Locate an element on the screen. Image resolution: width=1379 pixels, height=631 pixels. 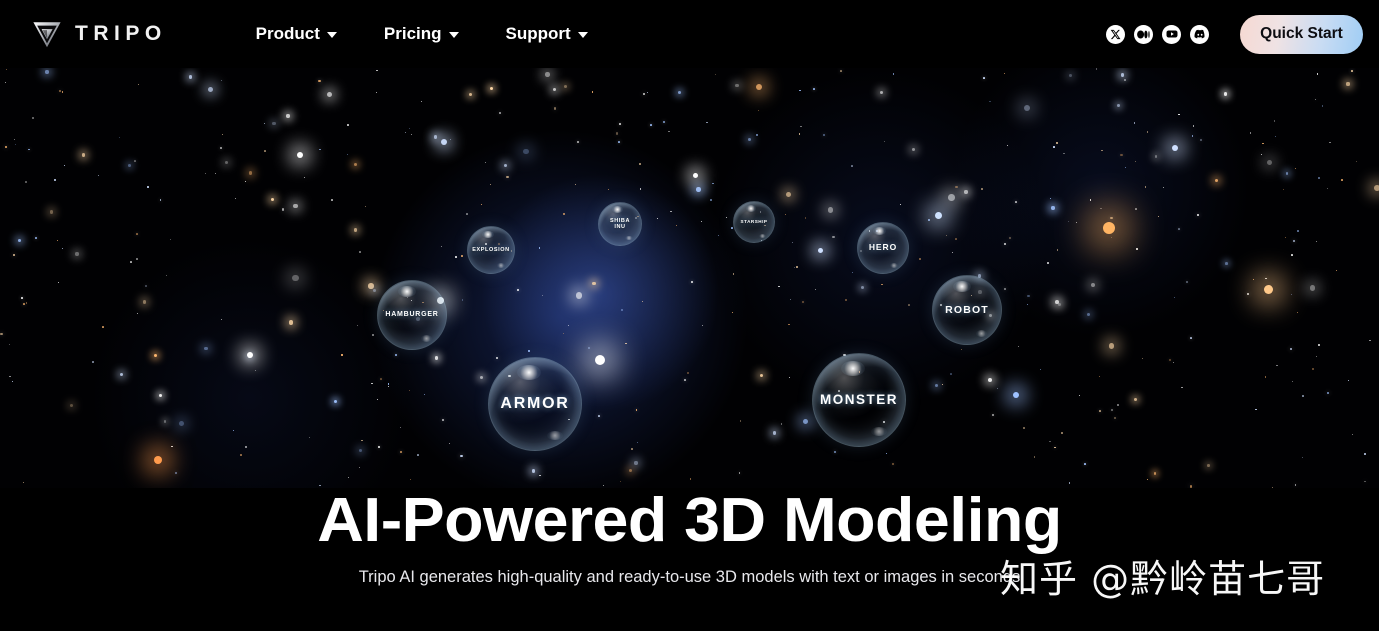
orb-label: MONSTER is located at coordinates (859, 400).